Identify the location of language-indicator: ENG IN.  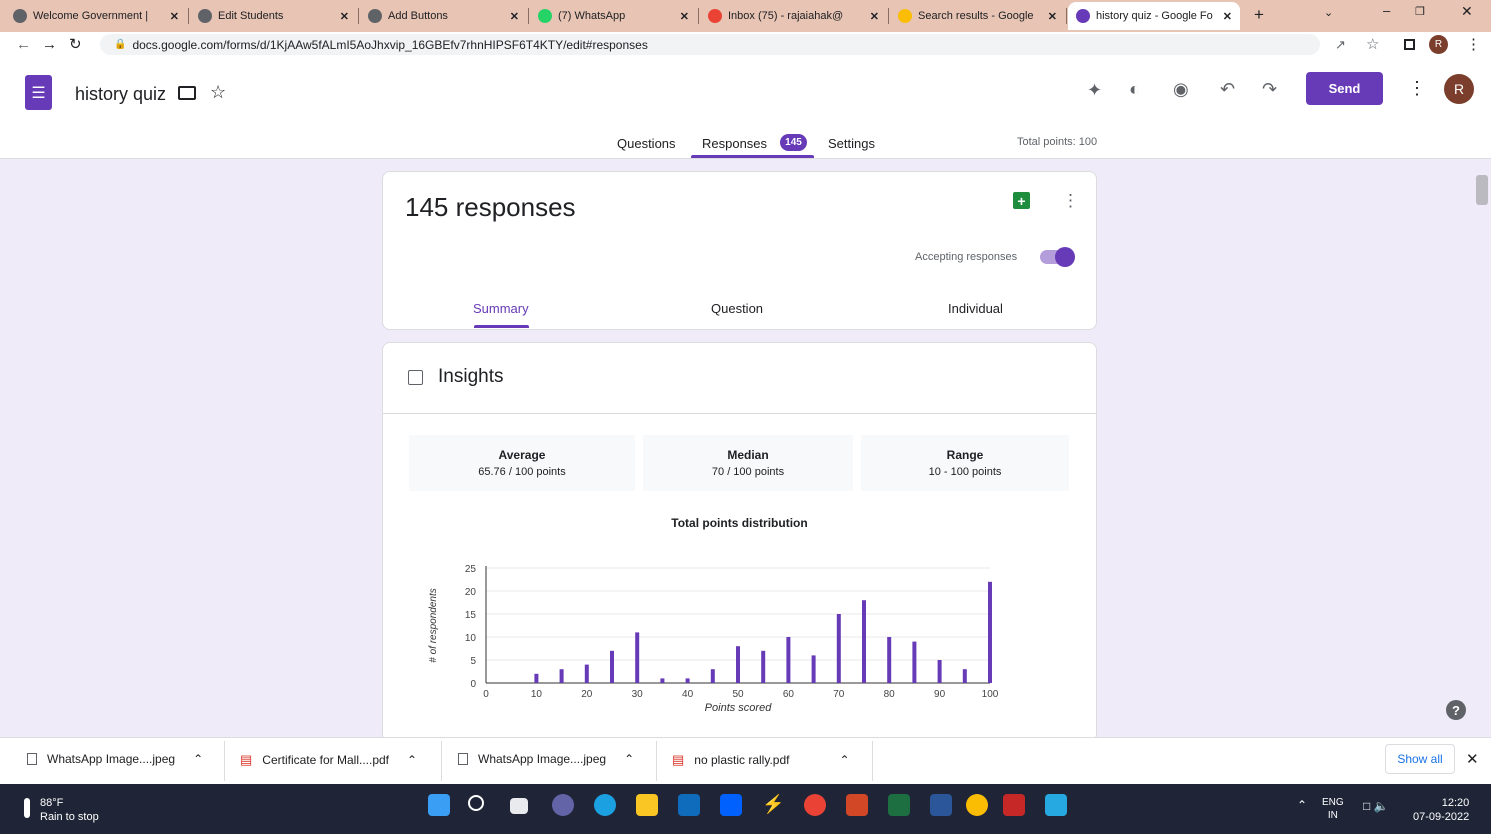
(1333, 809).